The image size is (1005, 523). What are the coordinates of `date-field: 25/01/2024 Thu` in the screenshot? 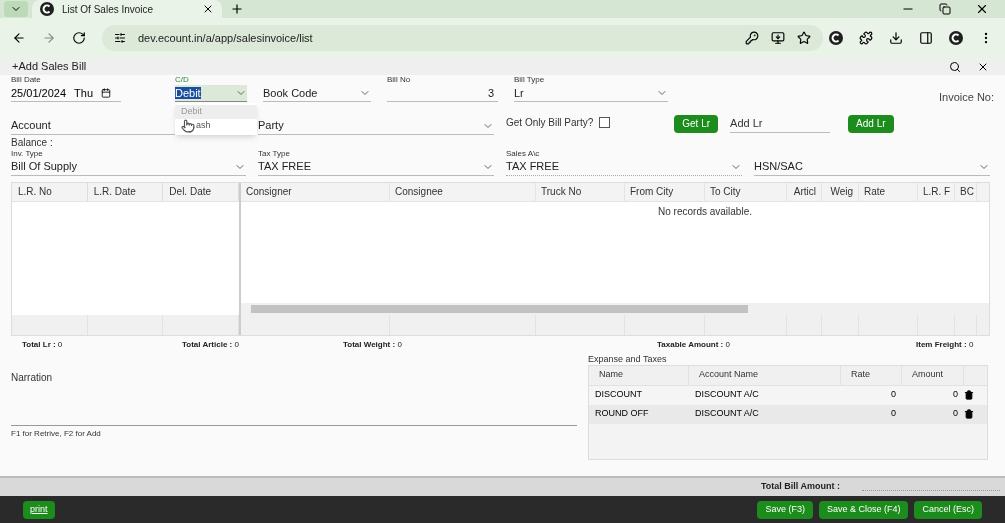 It's located at (66, 93).